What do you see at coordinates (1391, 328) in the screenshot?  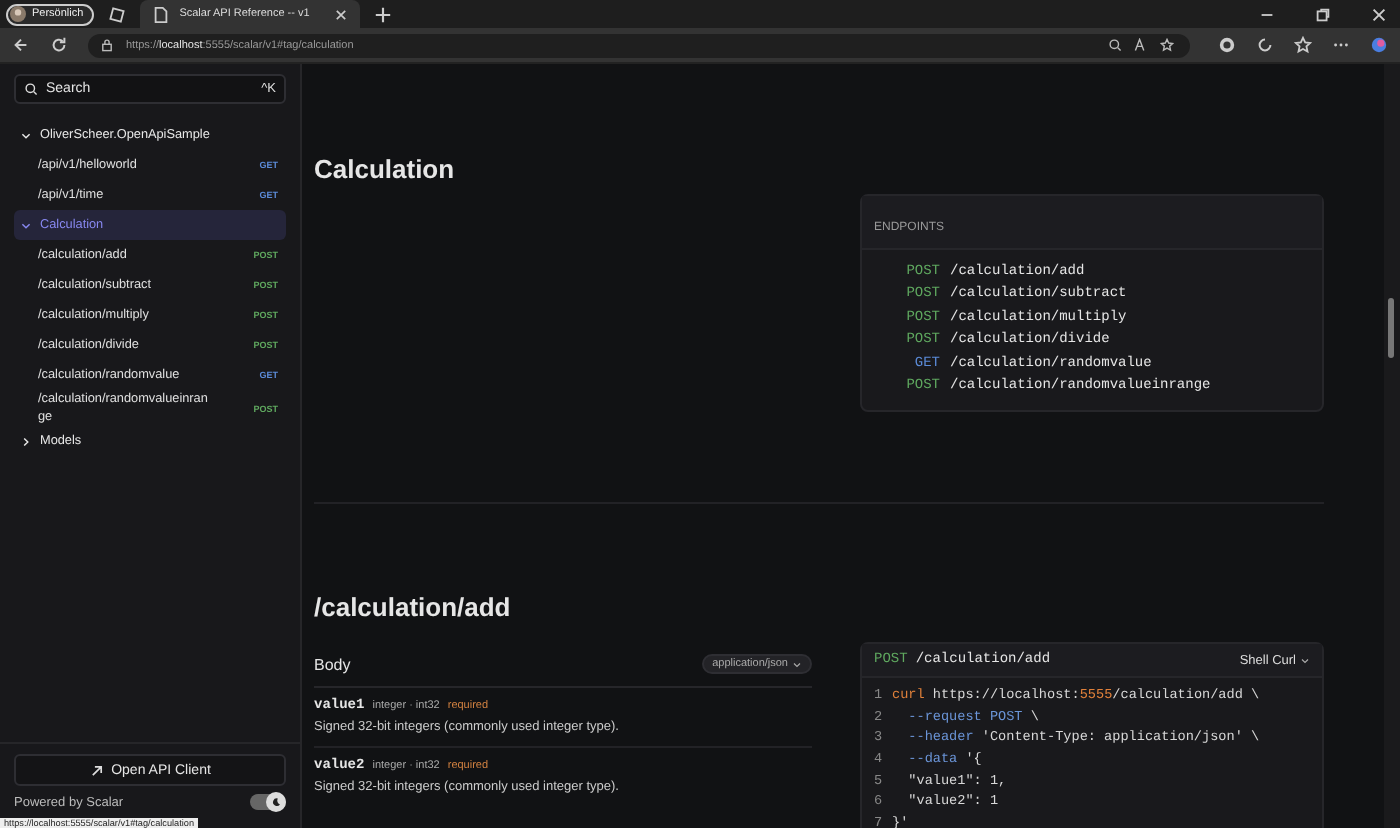 I see `scrollbar-thumb` at bounding box center [1391, 328].